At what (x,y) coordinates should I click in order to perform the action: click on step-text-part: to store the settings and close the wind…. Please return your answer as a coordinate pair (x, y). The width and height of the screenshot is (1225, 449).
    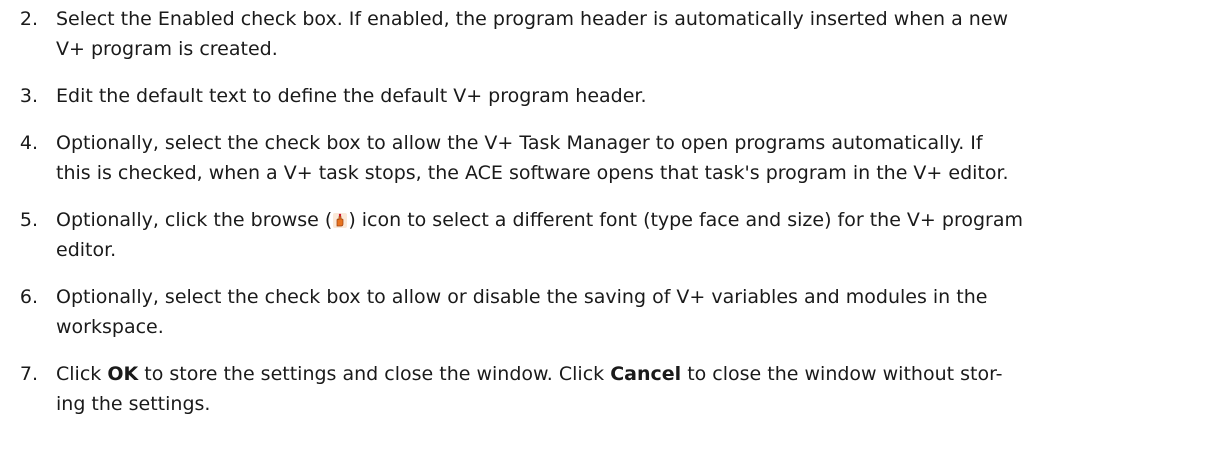
    Looking at the image, I should click on (374, 374).